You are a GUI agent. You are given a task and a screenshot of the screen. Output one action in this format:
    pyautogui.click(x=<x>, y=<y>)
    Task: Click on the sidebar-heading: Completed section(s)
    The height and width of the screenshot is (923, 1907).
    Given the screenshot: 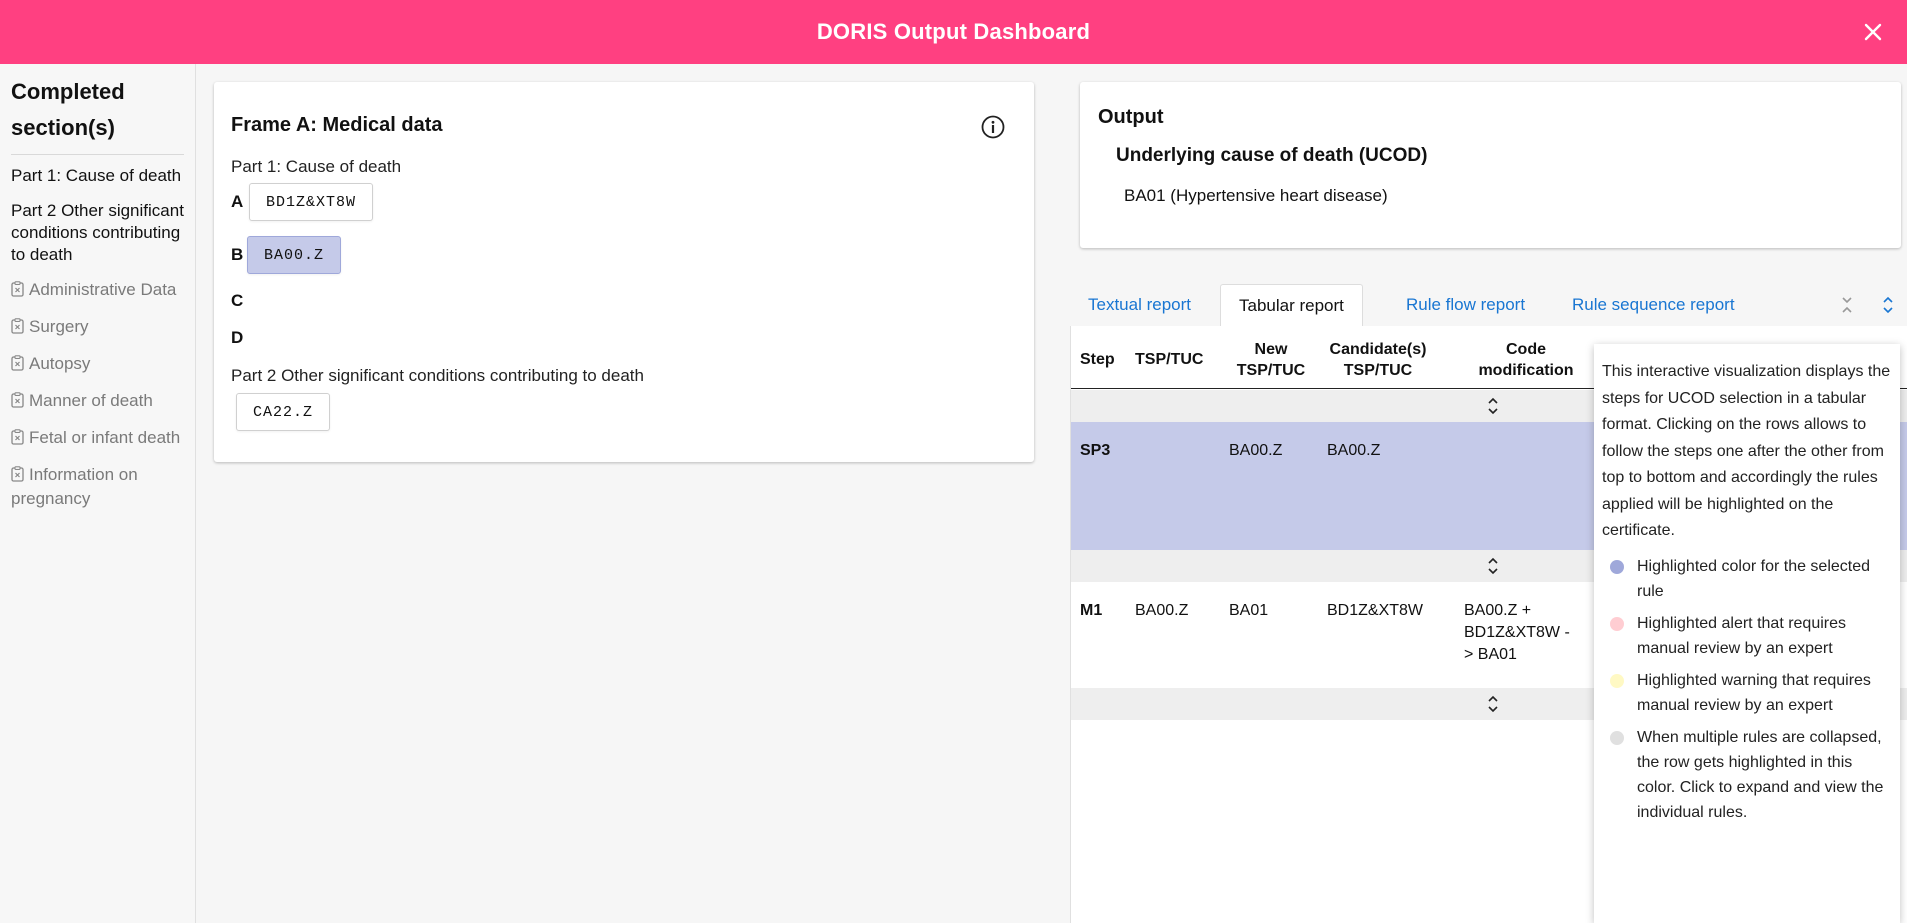 What is the action you would take?
    pyautogui.click(x=97, y=114)
    